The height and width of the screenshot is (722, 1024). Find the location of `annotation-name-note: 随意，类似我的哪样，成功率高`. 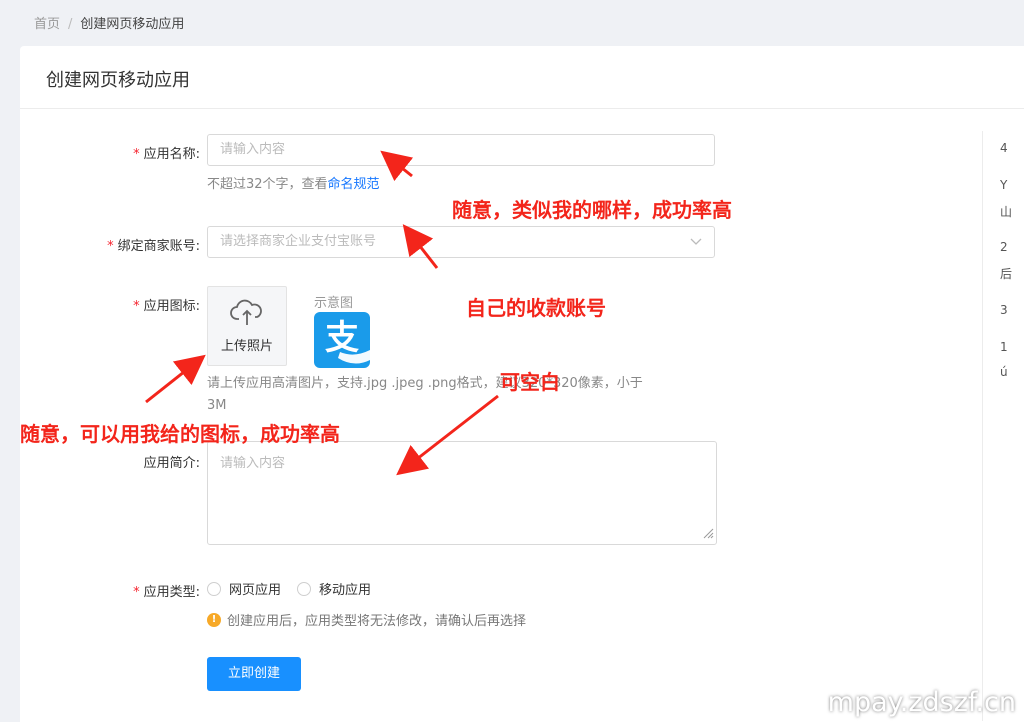

annotation-name-note: 随意，类似我的哪样，成功率高 is located at coordinates (592, 210).